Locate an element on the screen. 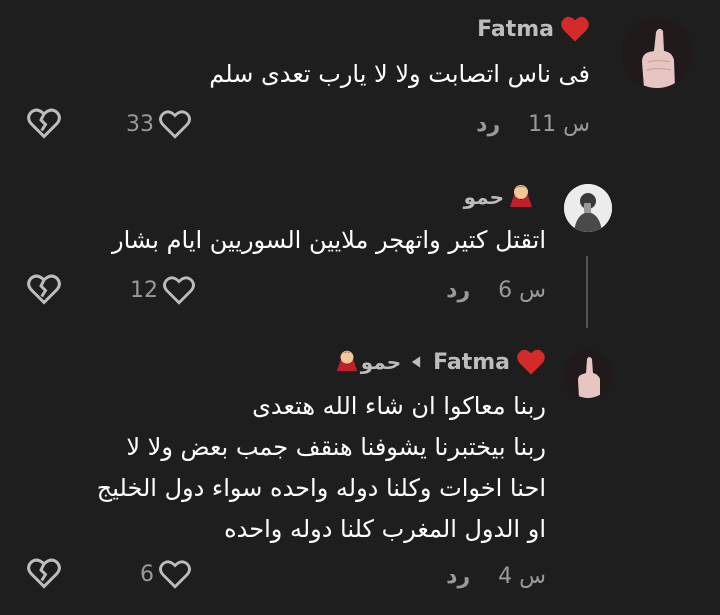 The height and width of the screenshot is (615, 720). comment-author: Fatma is located at coordinates (533, 29).